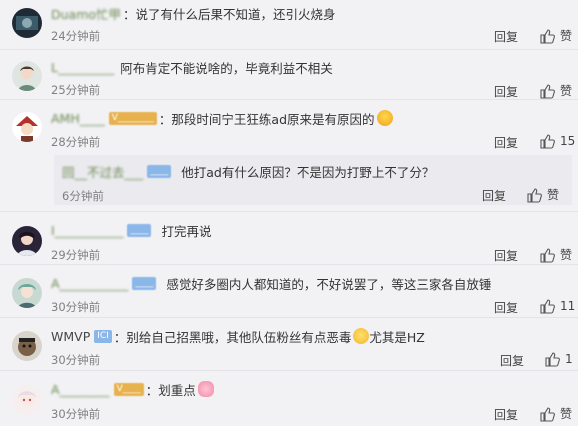  I want to click on comment-time: 25分钟前, so click(76, 90).